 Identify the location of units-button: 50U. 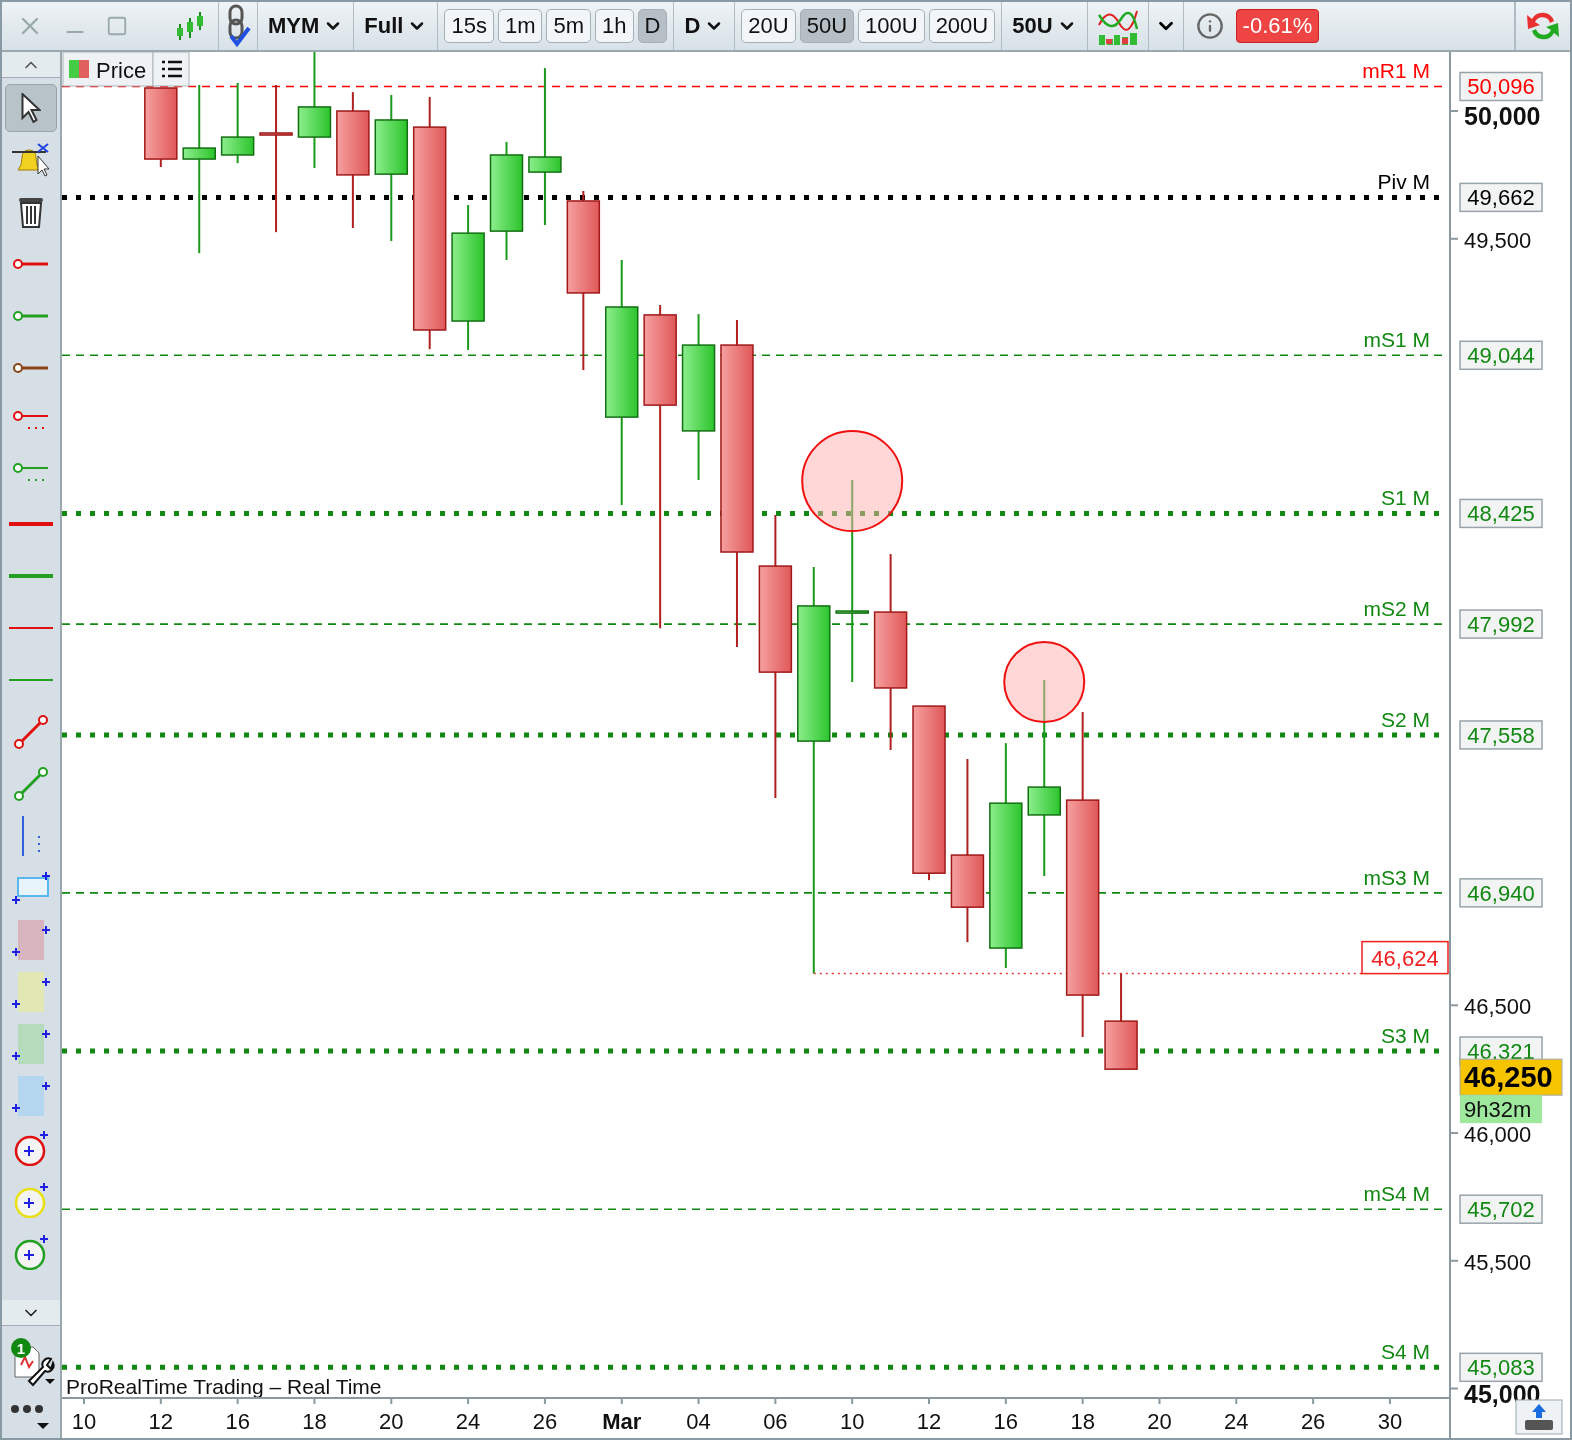
(827, 26).